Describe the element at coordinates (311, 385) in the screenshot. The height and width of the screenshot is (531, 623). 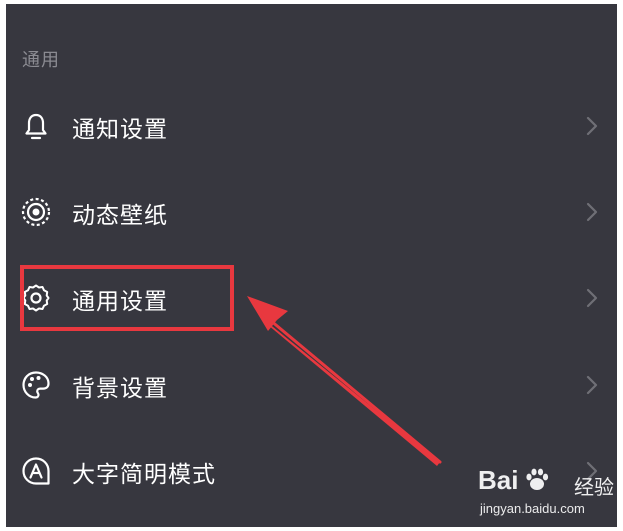
I see `menu-item-background-settings: 背景设置` at that location.